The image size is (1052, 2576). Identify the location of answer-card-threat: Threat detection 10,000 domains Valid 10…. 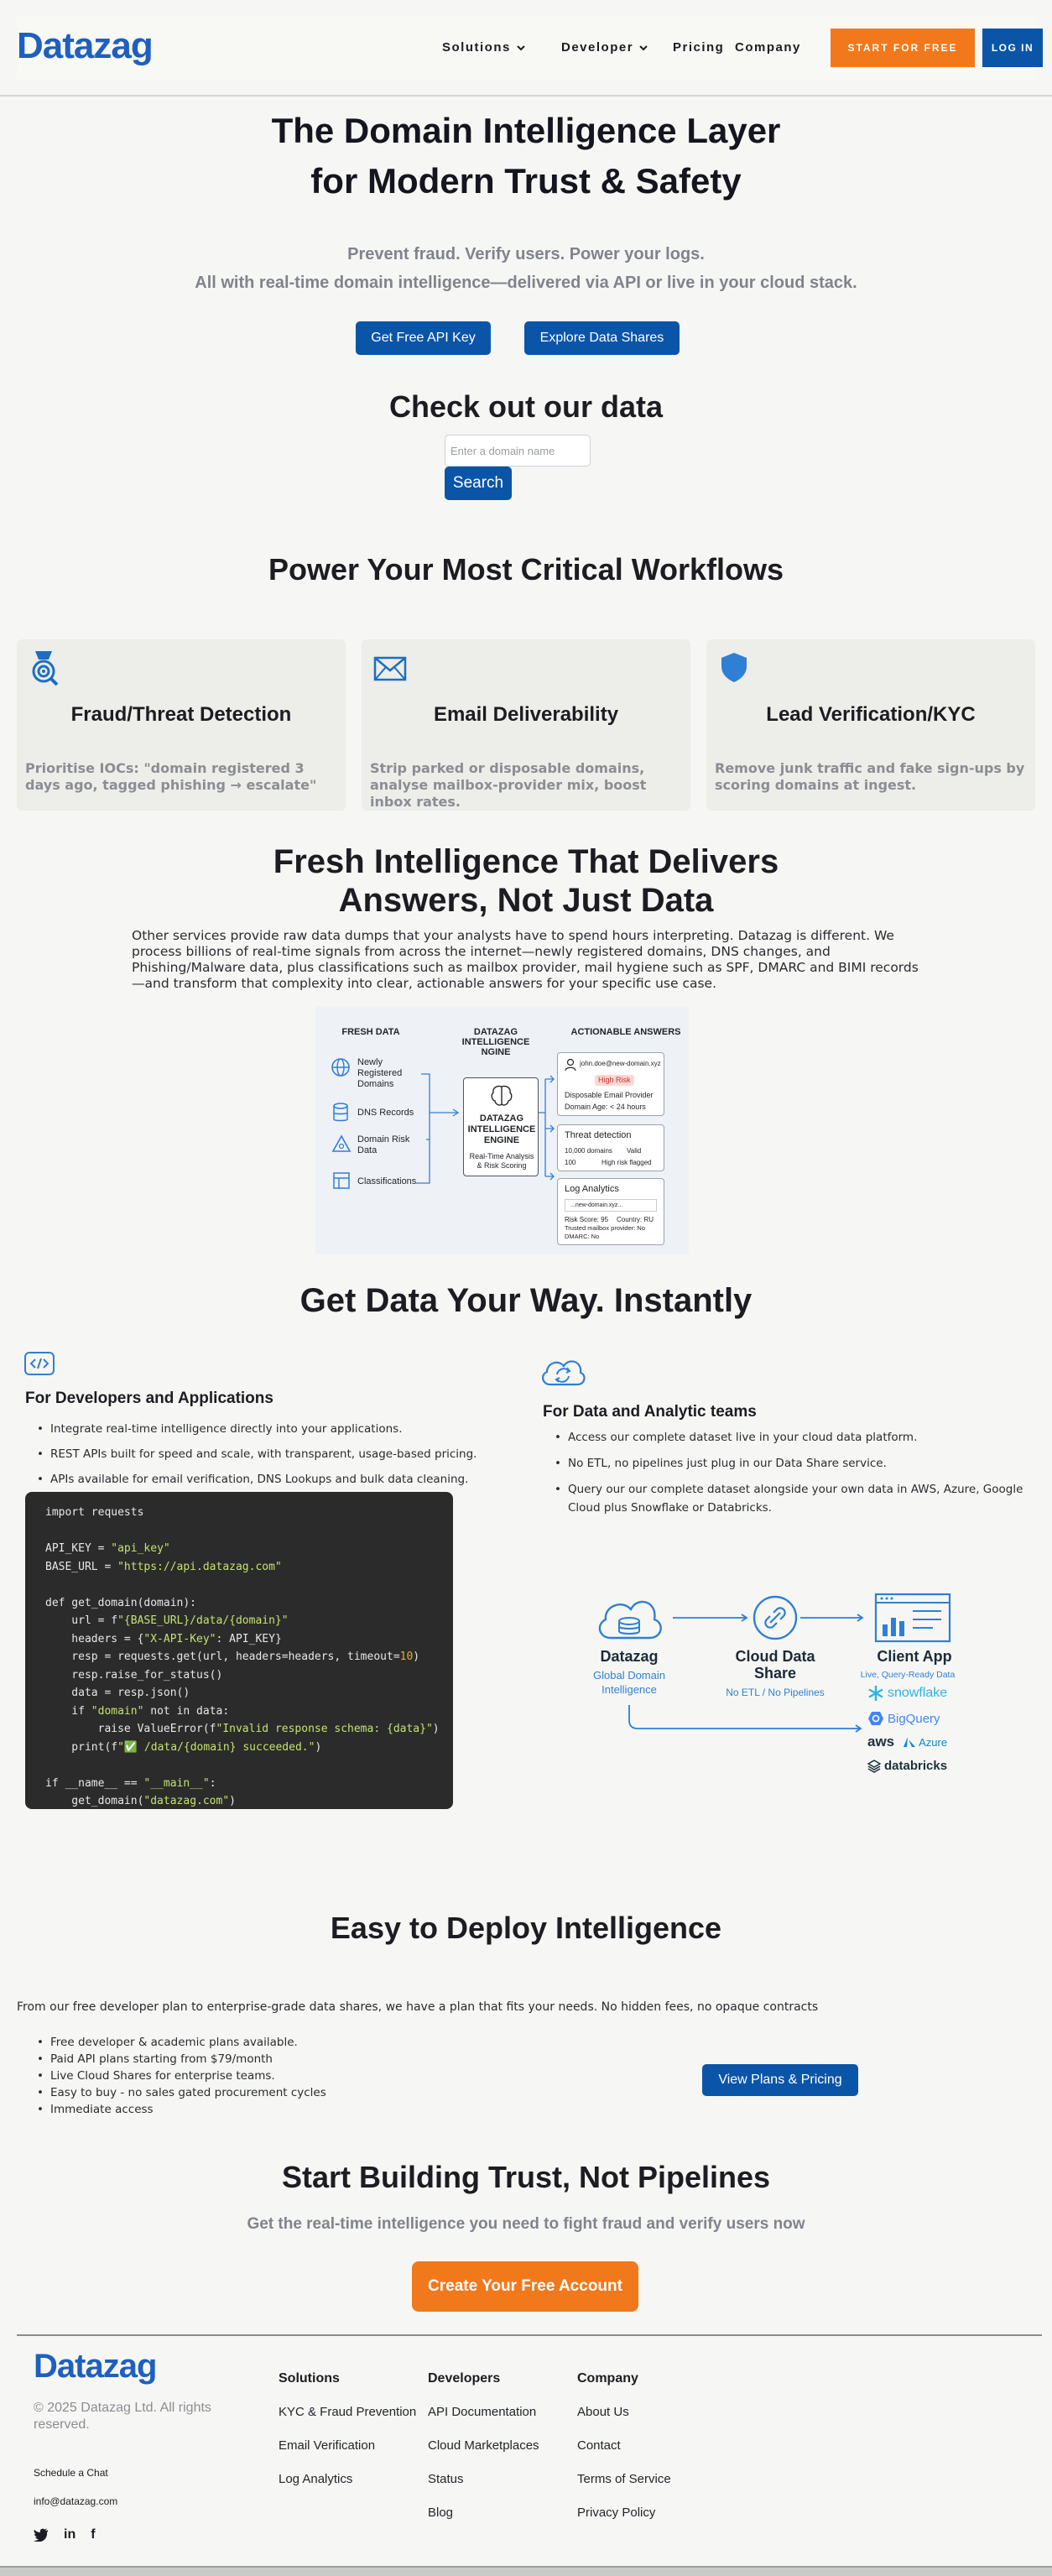
(610, 1147).